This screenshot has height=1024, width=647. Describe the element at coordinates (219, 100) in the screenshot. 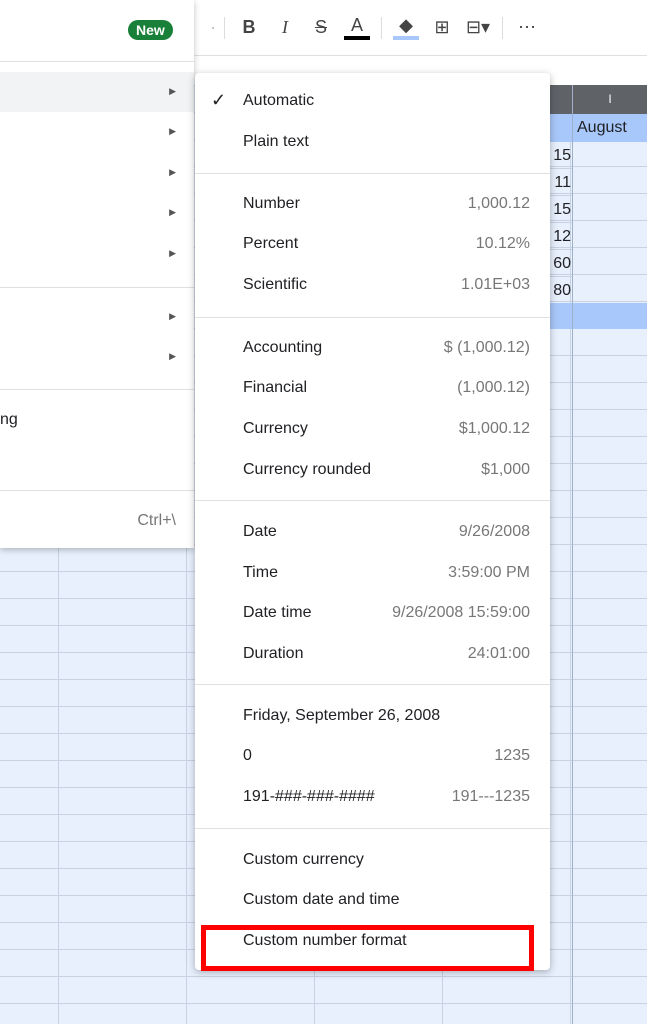

I see `check-icon: ✓` at that location.